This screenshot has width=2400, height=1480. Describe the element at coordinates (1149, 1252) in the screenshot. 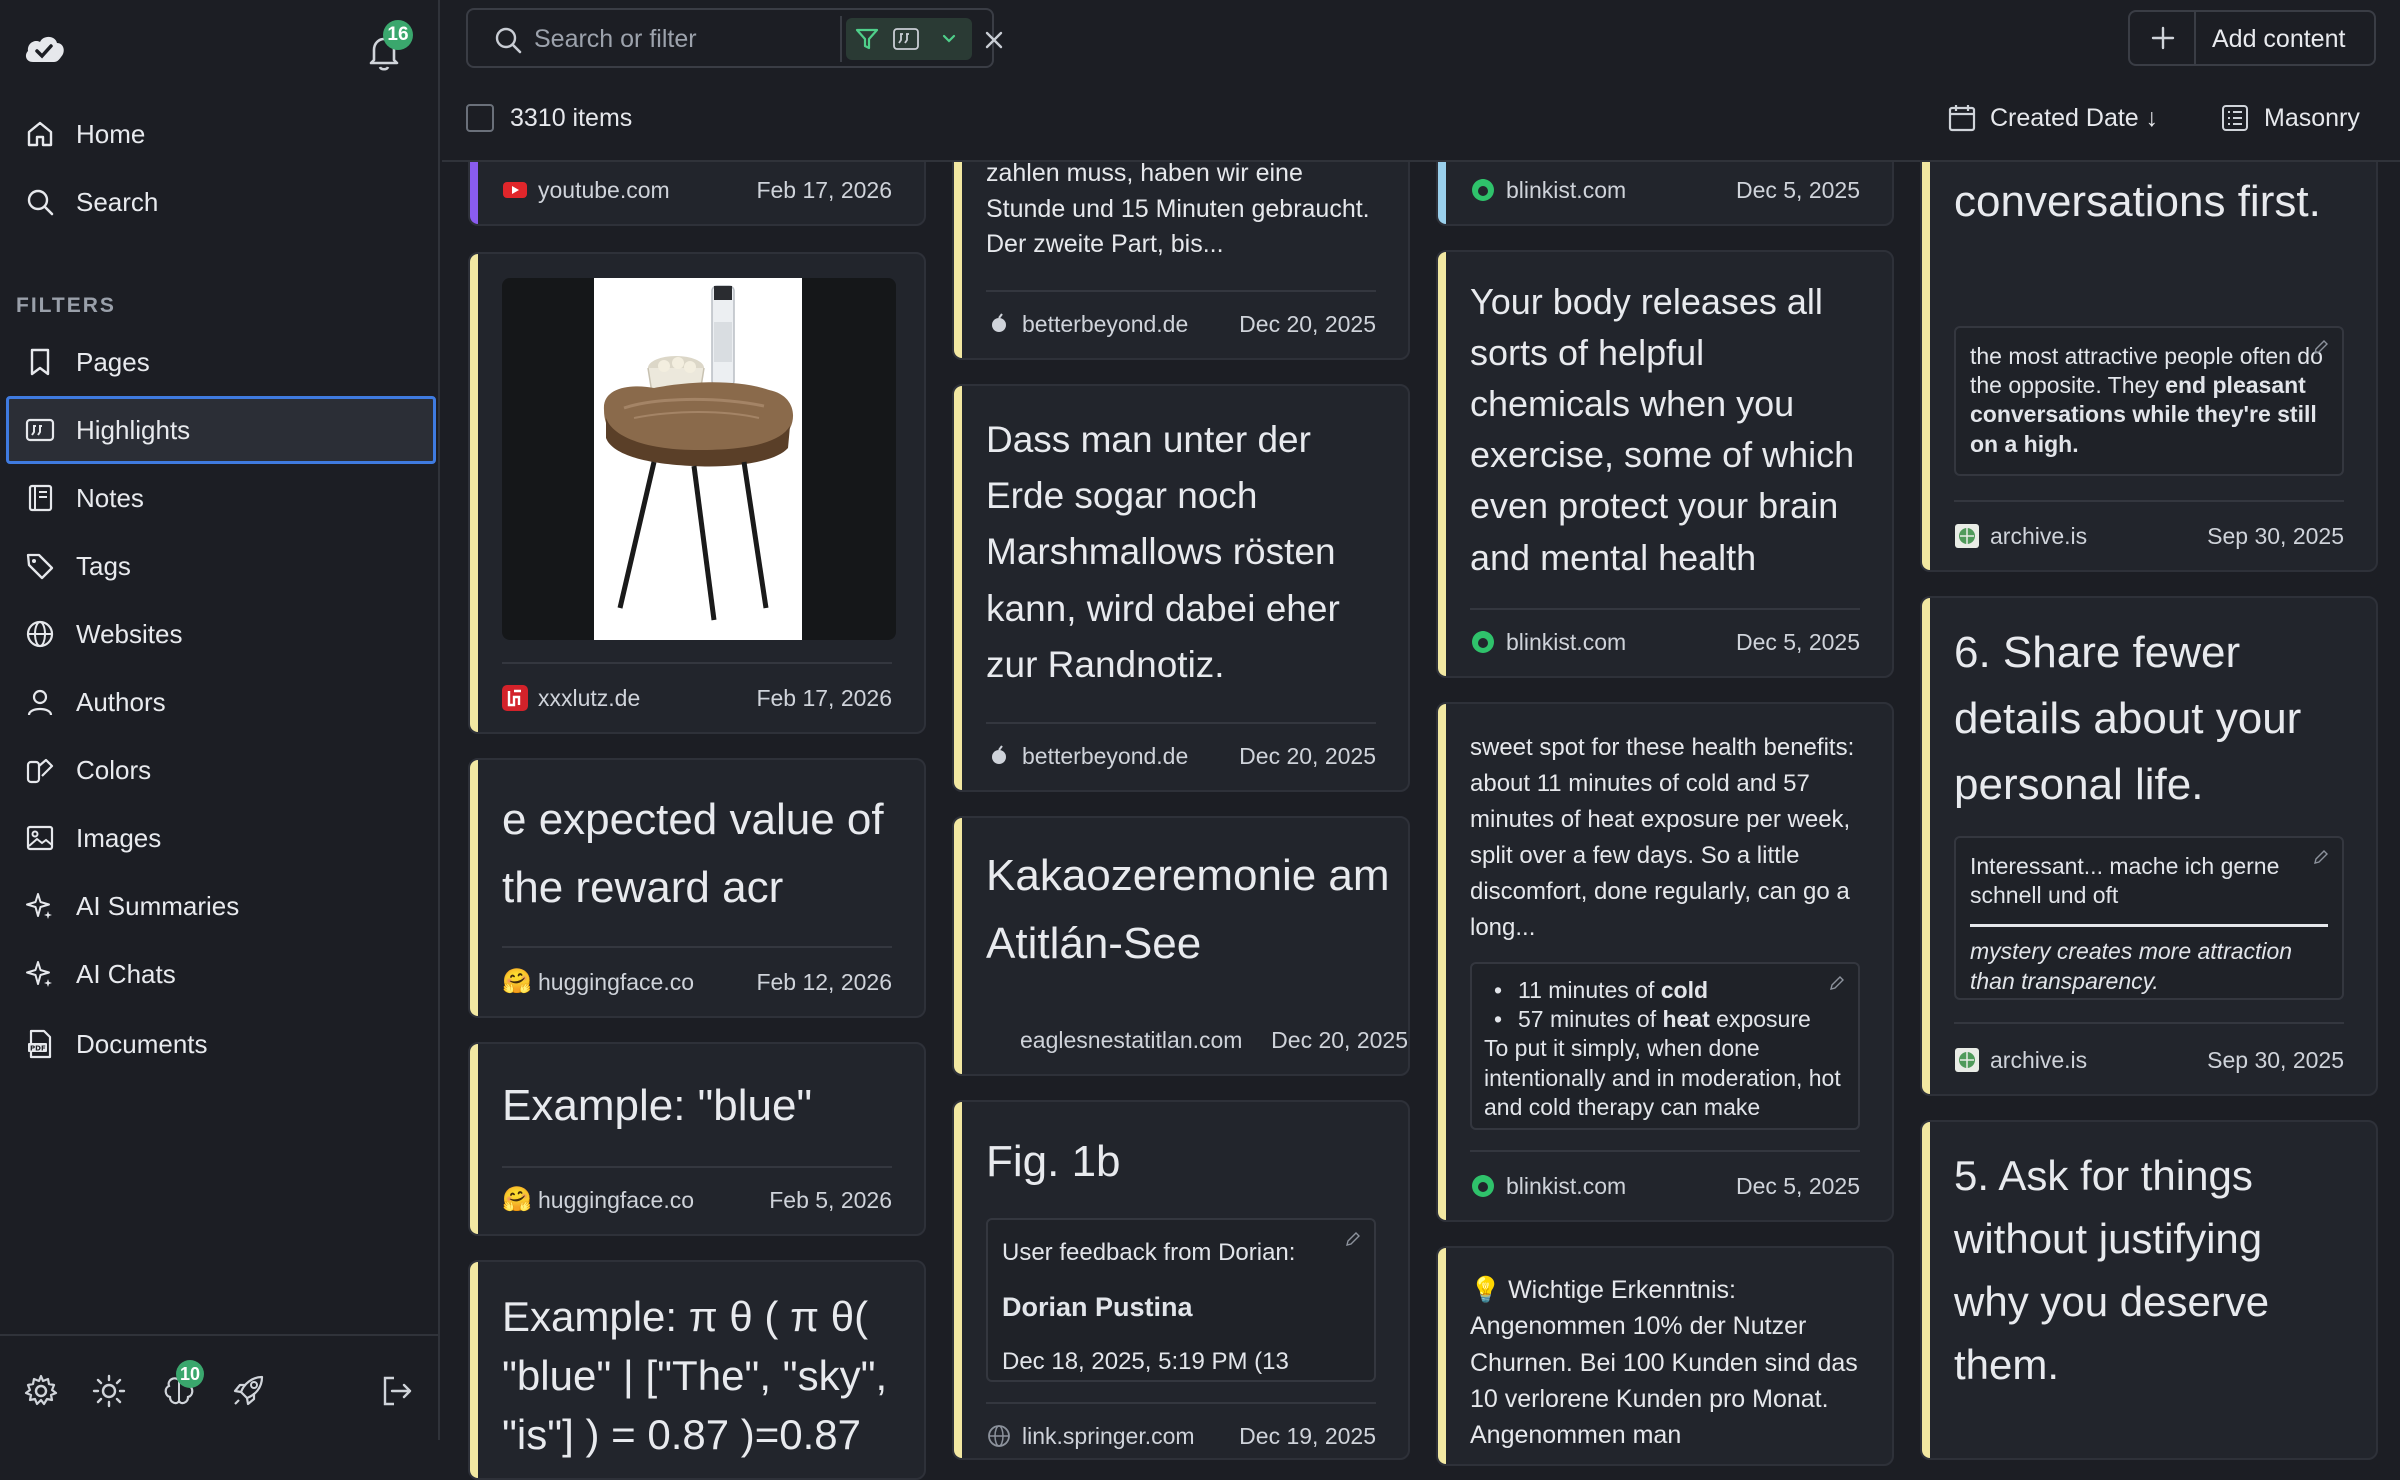

I see `note-line: User feedback from Dorian:` at that location.